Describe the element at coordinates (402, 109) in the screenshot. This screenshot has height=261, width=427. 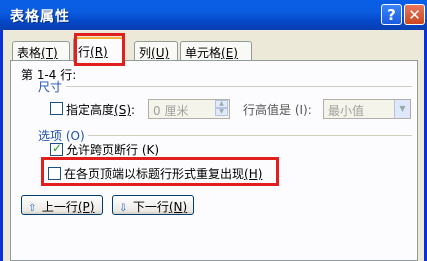
I see `chevron-down-icon: ▼` at that location.